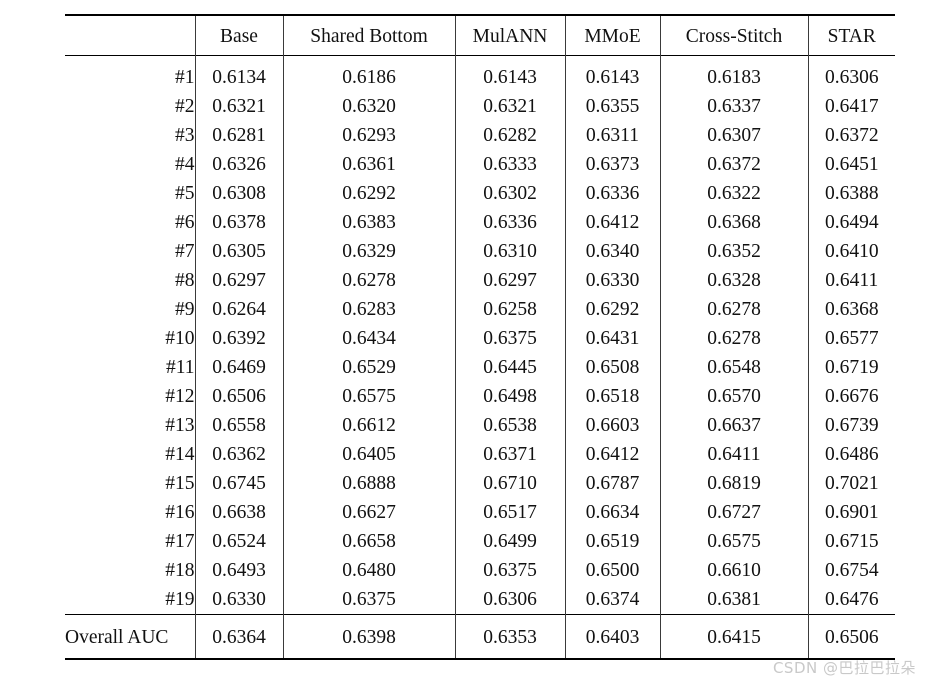 The height and width of the screenshot is (684, 934). I want to click on cell-value: 0.6445, so click(509, 367).